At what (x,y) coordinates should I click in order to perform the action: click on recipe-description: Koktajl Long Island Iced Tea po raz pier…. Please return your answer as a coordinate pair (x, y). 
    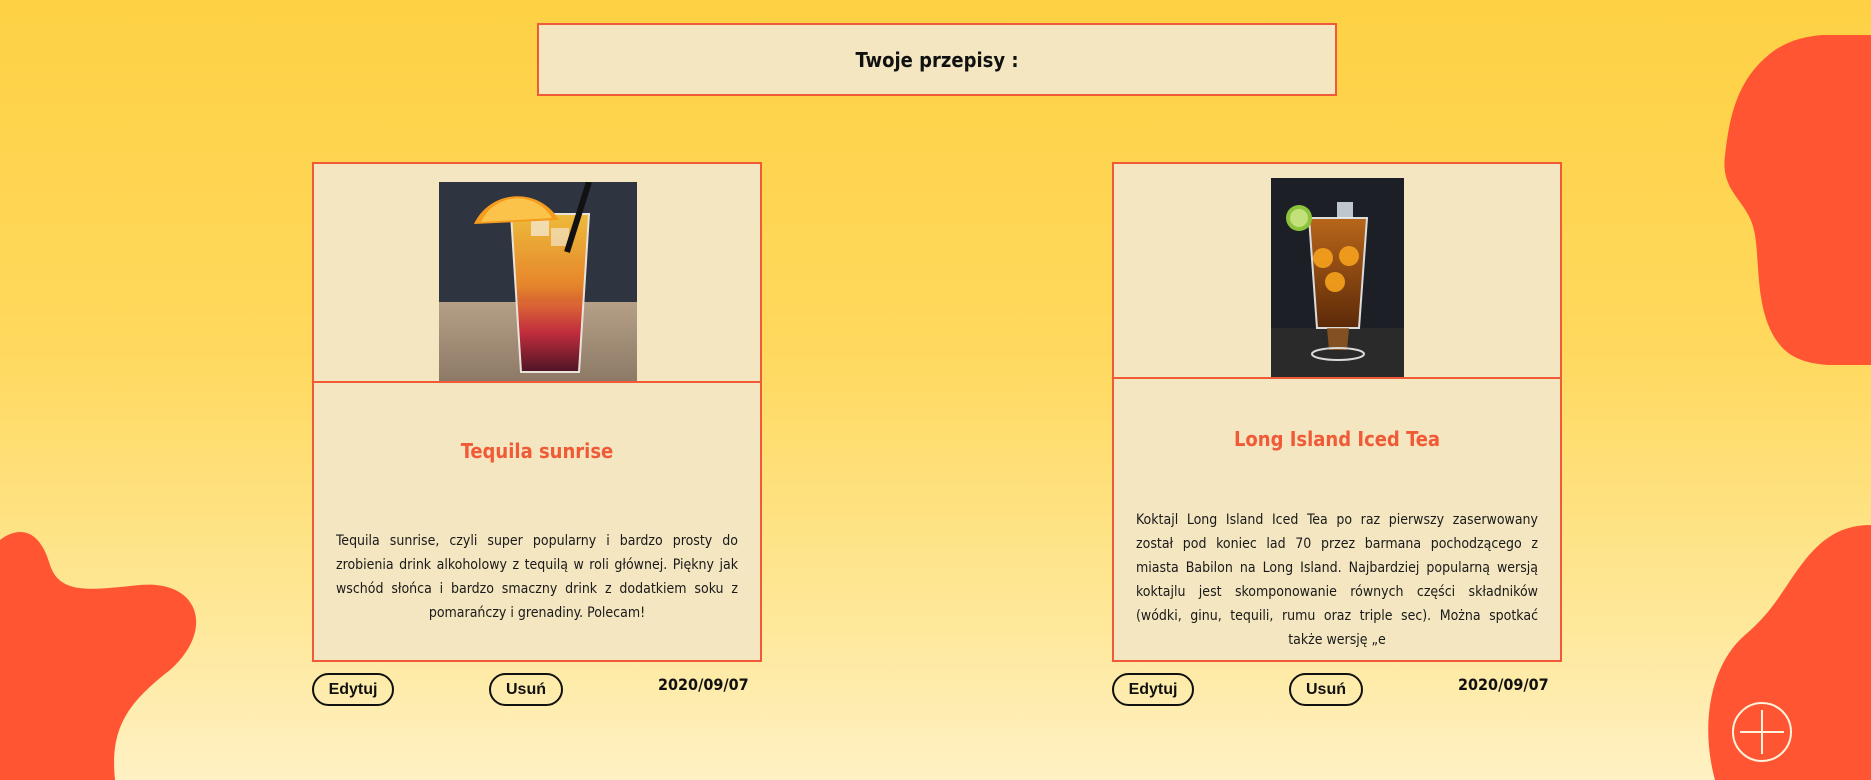
    Looking at the image, I should click on (1337, 580).